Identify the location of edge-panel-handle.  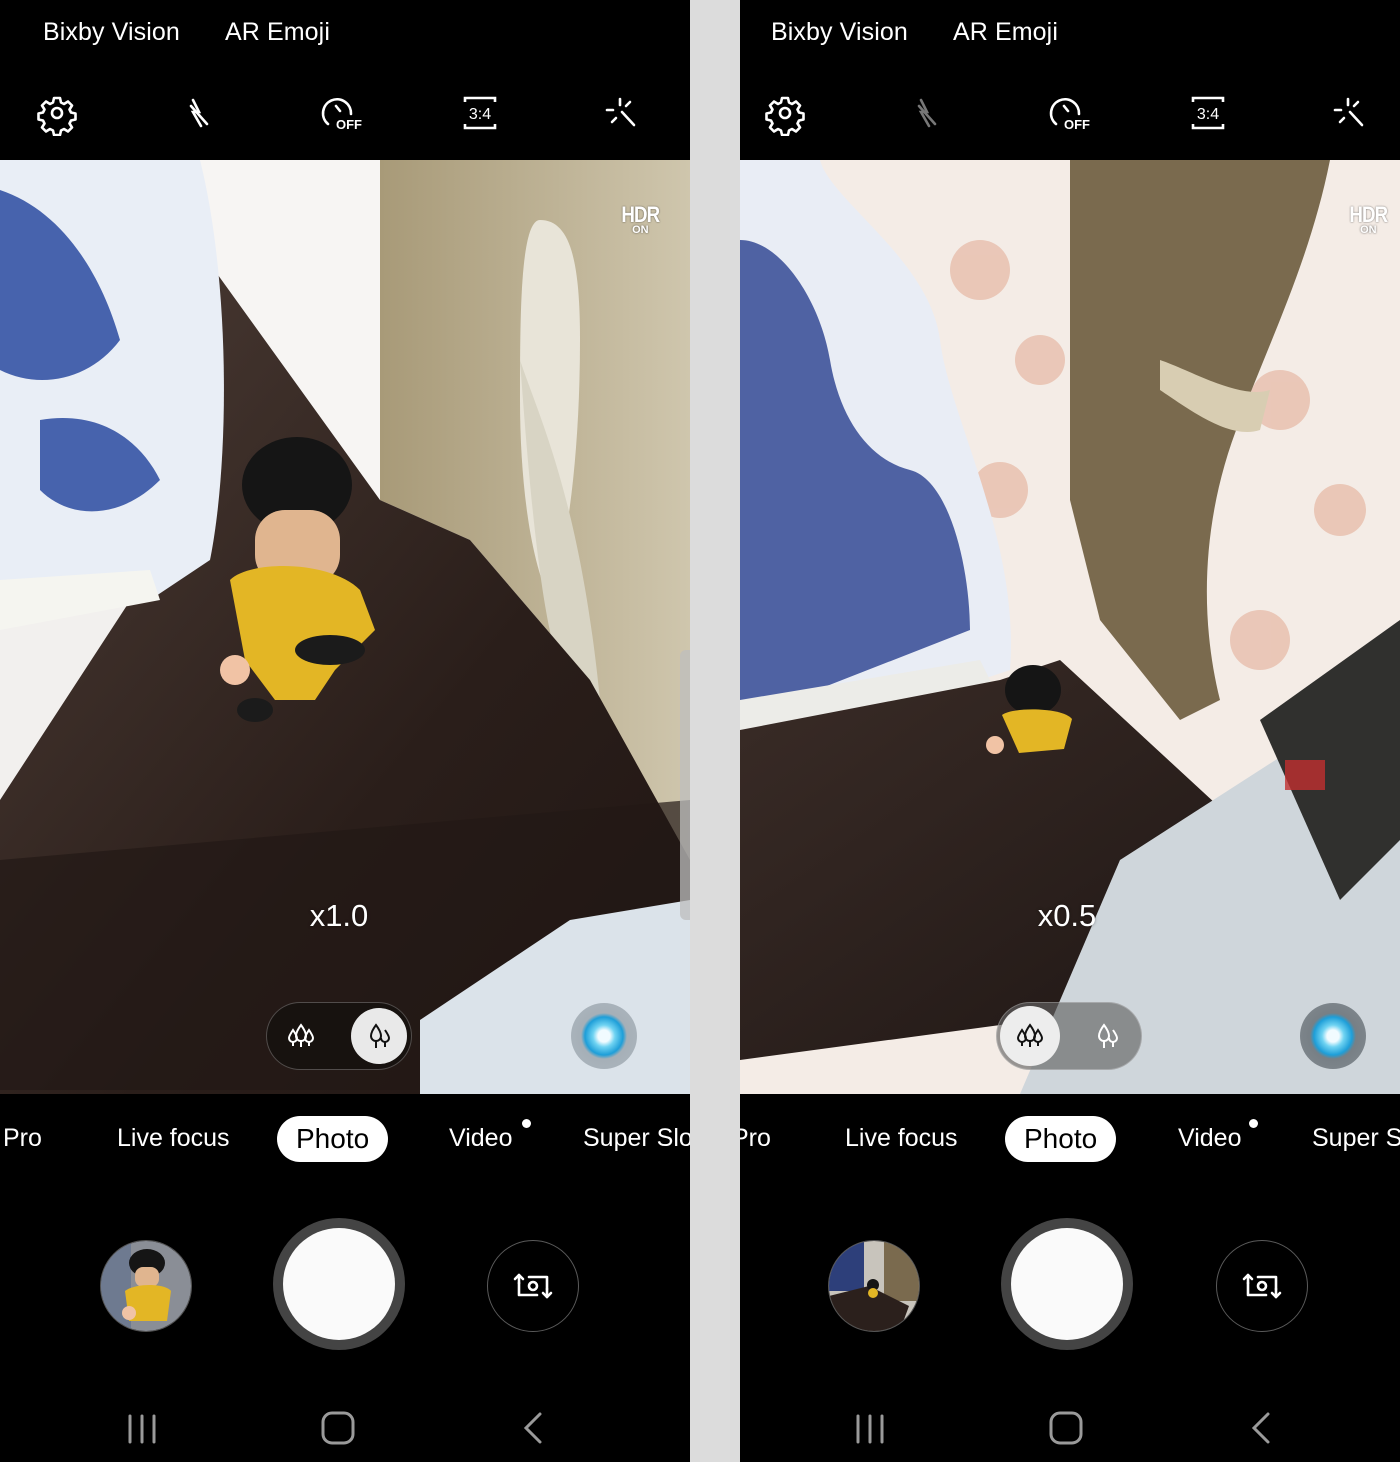
(685, 785).